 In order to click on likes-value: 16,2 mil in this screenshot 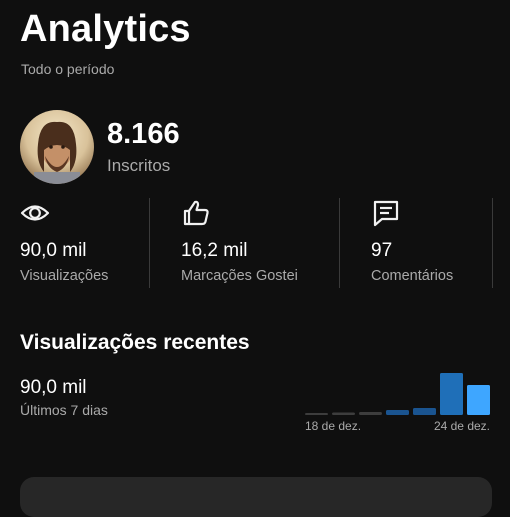, I will do `click(214, 250)`.